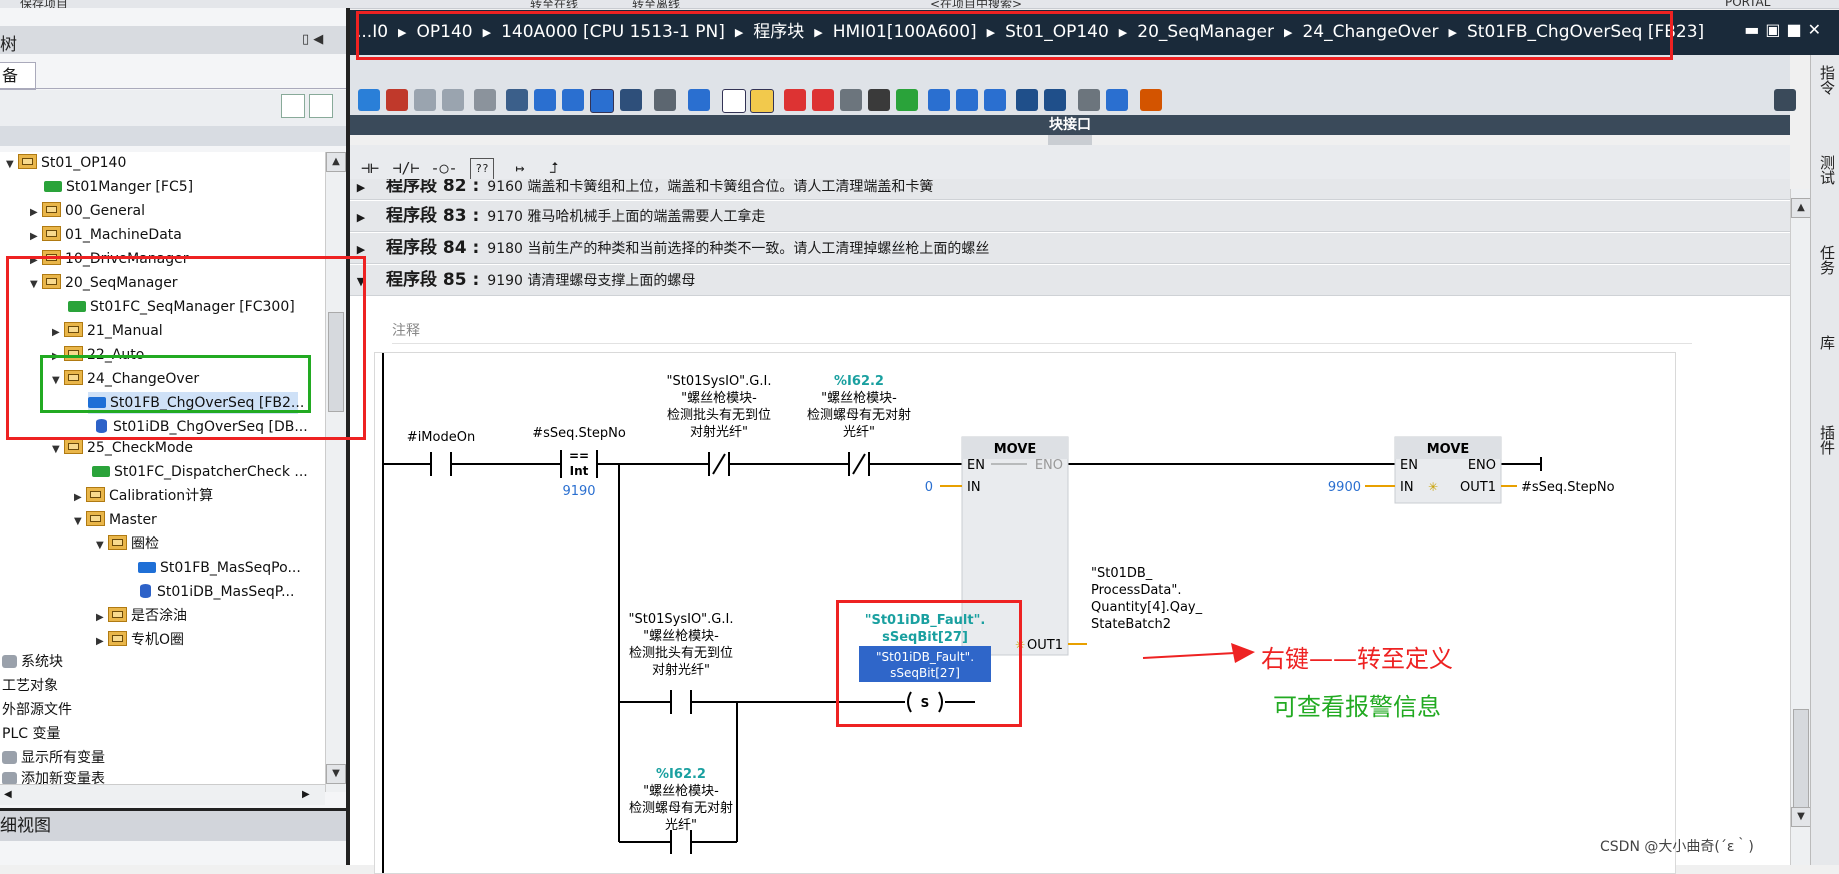  What do you see at coordinates (441, 464) in the screenshot?
I see `contact-imodeon` at bounding box center [441, 464].